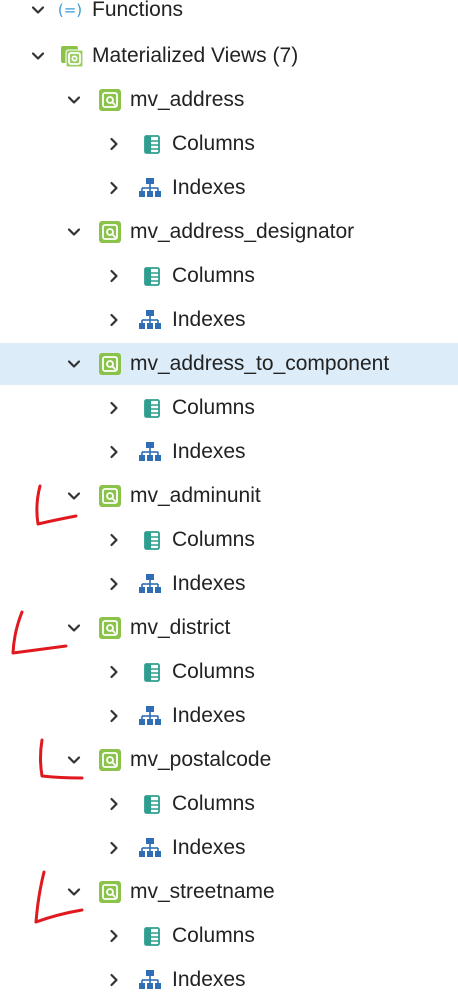 This screenshot has height=1000, width=458. What do you see at coordinates (242, 231) in the screenshot?
I see `tree-node-label: mv_address_designator` at bounding box center [242, 231].